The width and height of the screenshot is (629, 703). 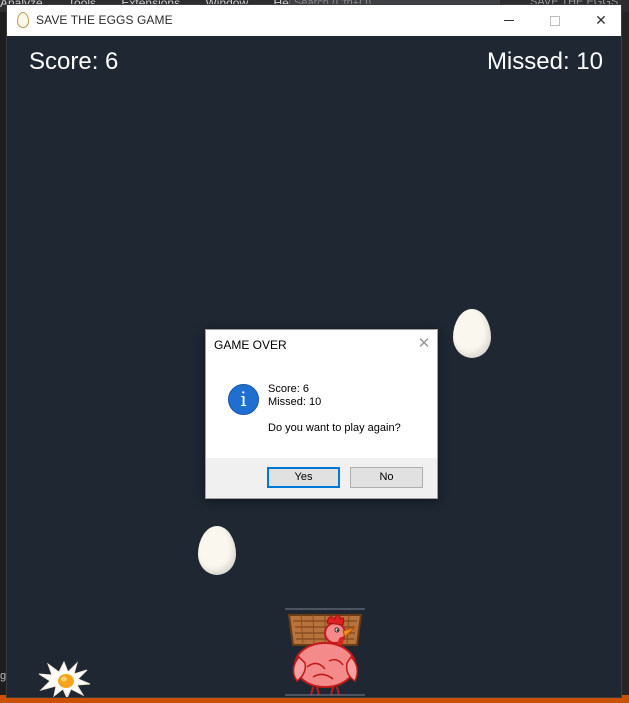 I want to click on dialog-question-text: Do you want to play again?, so click(x=334, y=428).